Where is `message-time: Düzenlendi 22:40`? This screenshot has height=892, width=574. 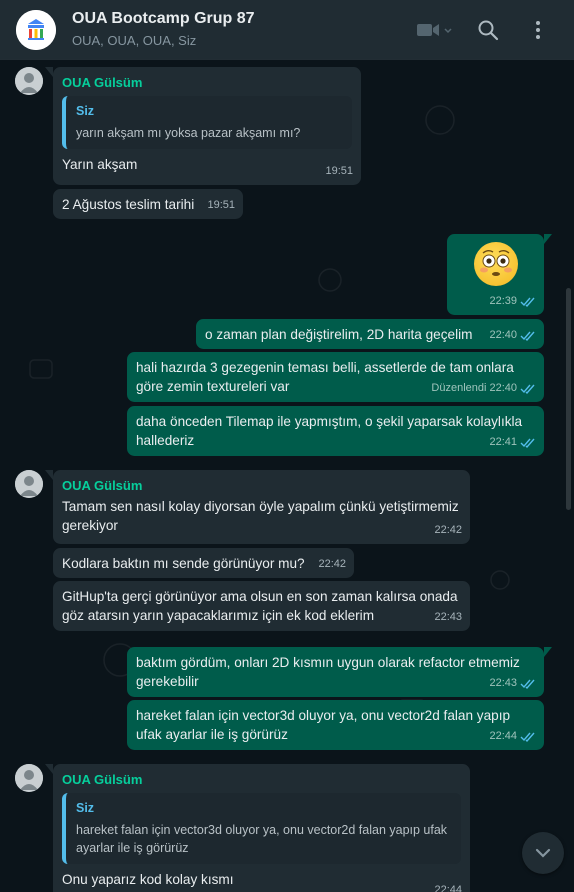 message-time: Düzenlendi 22:40 is located at coordinates (483, 388).